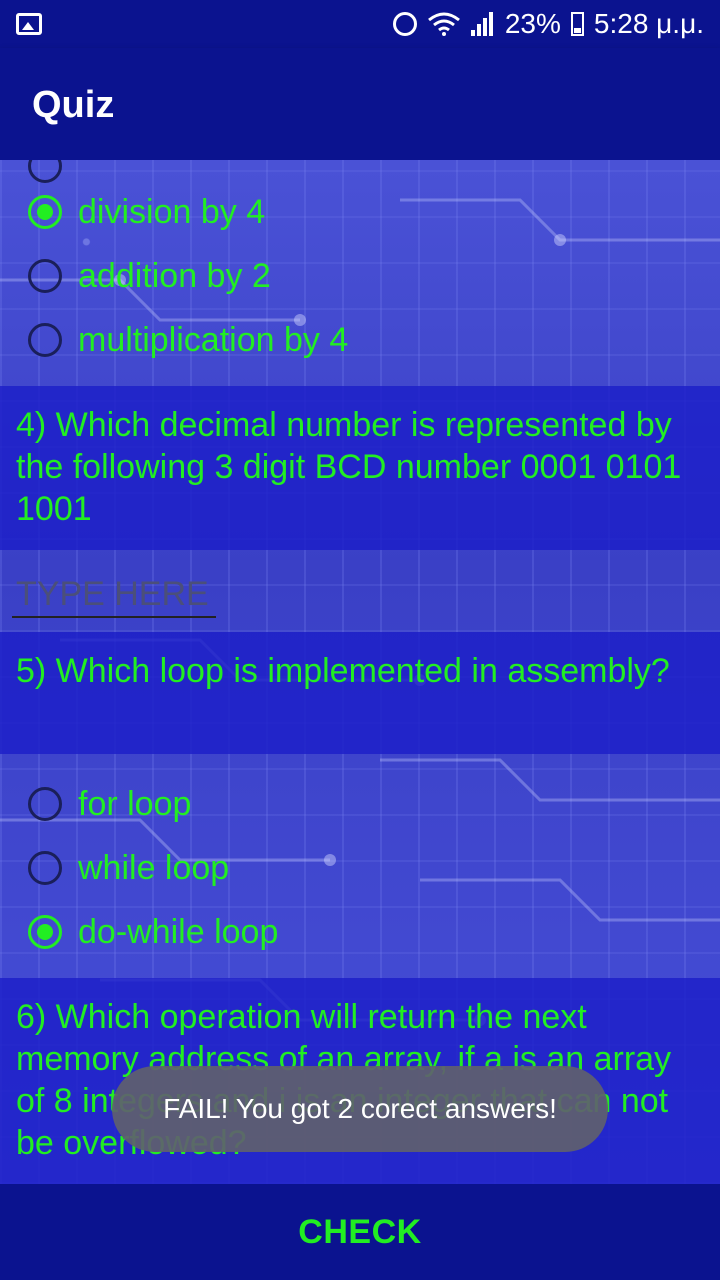  What do you see at coordinates (444, 24) in the screenshot?
I see `wifi-icon` at bounding box center [444, 24].